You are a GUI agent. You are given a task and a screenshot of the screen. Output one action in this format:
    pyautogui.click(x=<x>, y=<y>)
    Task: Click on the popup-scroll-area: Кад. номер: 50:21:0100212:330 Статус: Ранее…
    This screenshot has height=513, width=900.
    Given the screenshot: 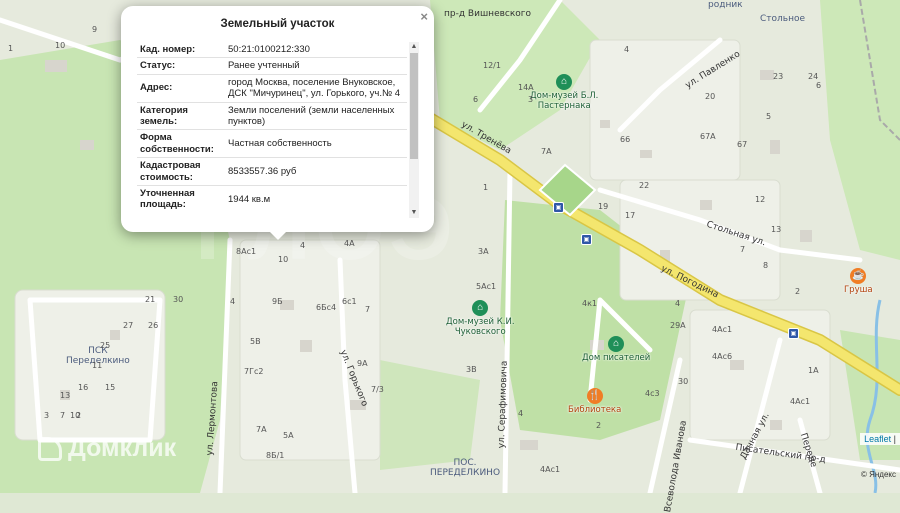 What is the action you would take?
    pyautogui.click(x=278, y=130)
    